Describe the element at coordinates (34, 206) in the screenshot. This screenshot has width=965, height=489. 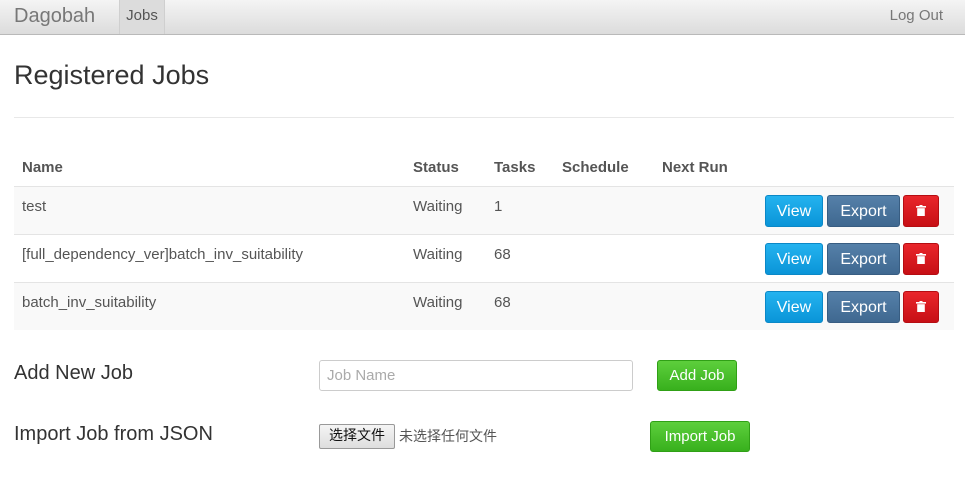
I see `job-name-cell: test` at that location.